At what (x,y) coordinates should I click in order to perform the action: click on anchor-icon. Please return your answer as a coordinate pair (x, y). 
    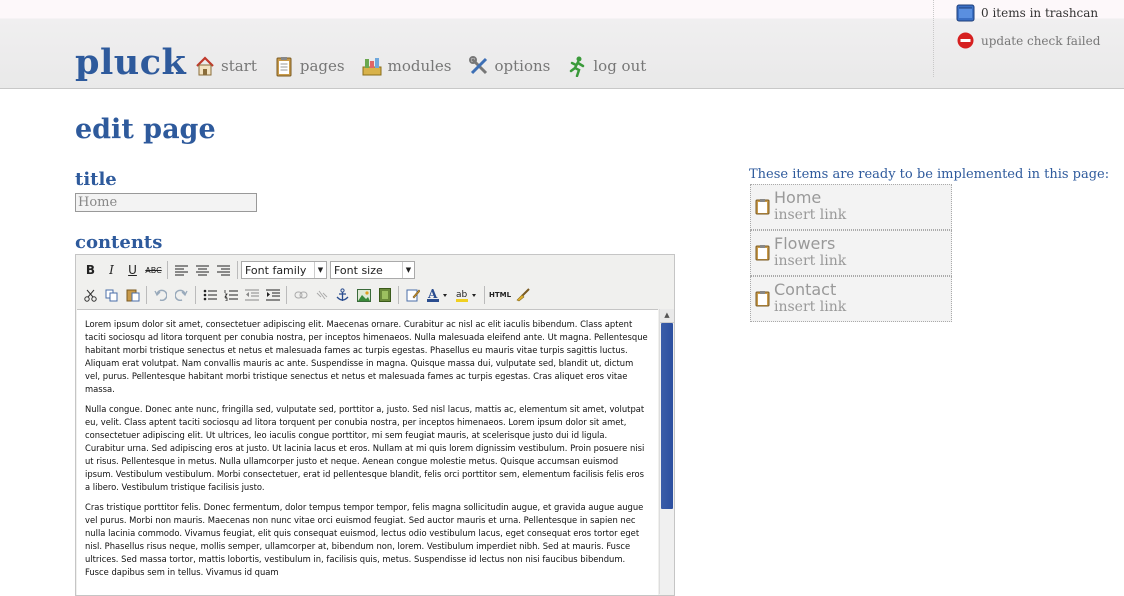
    Looking at the image, I should click on (342, 295).